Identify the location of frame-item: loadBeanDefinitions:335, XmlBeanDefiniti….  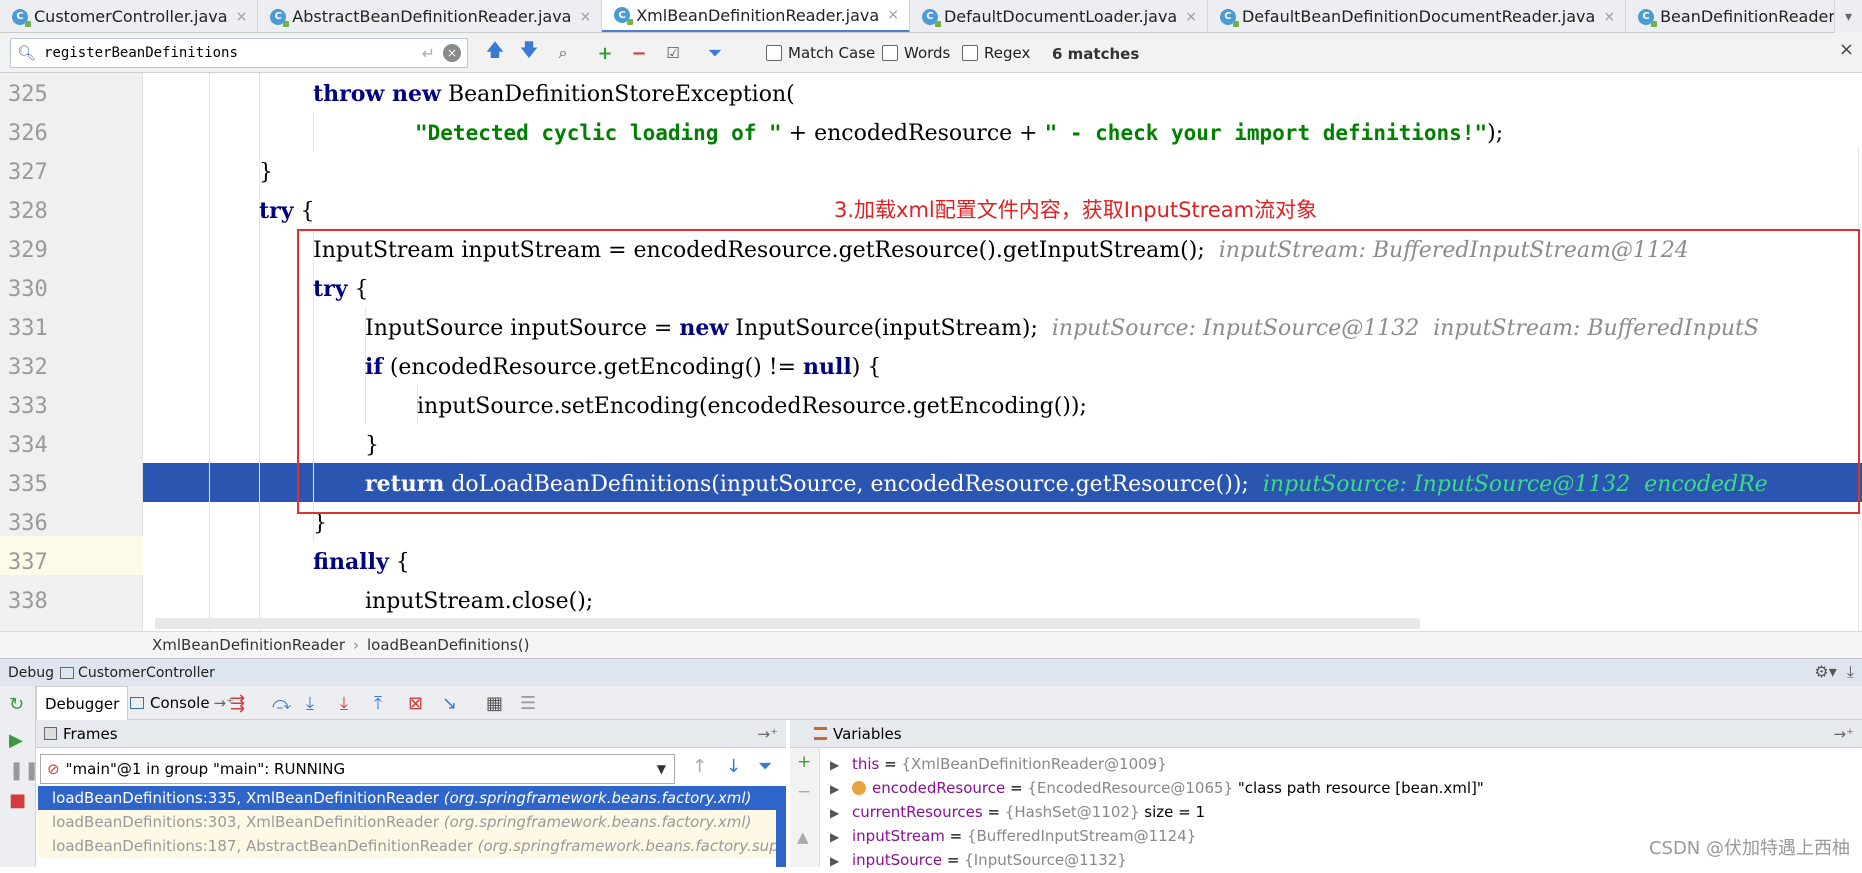
(412, 798).